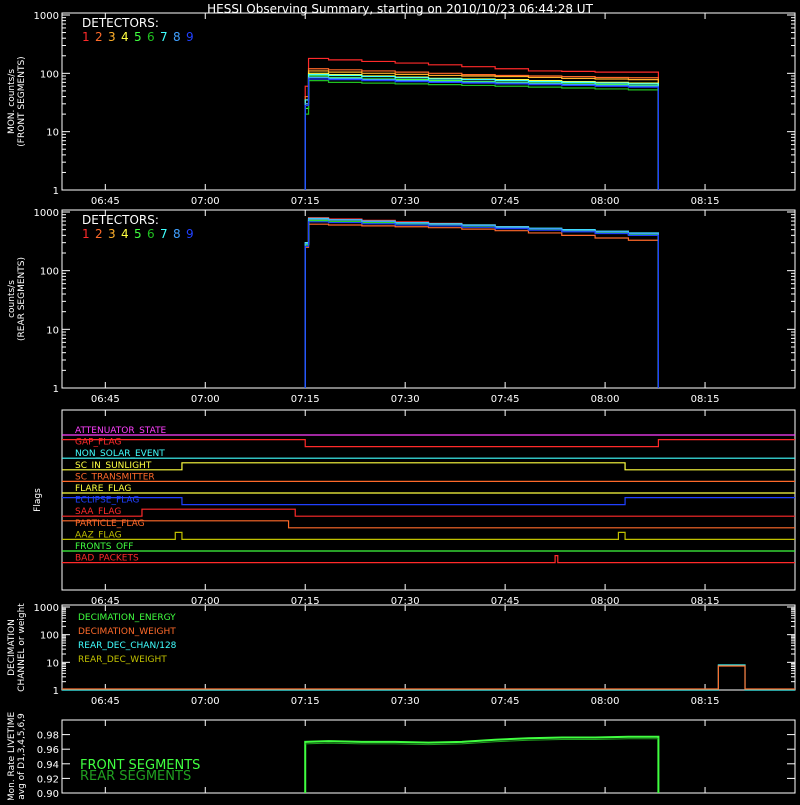 This screenshot has width=800, height=805. I want to click on panel-0-series-7-line, so click(481, 132).